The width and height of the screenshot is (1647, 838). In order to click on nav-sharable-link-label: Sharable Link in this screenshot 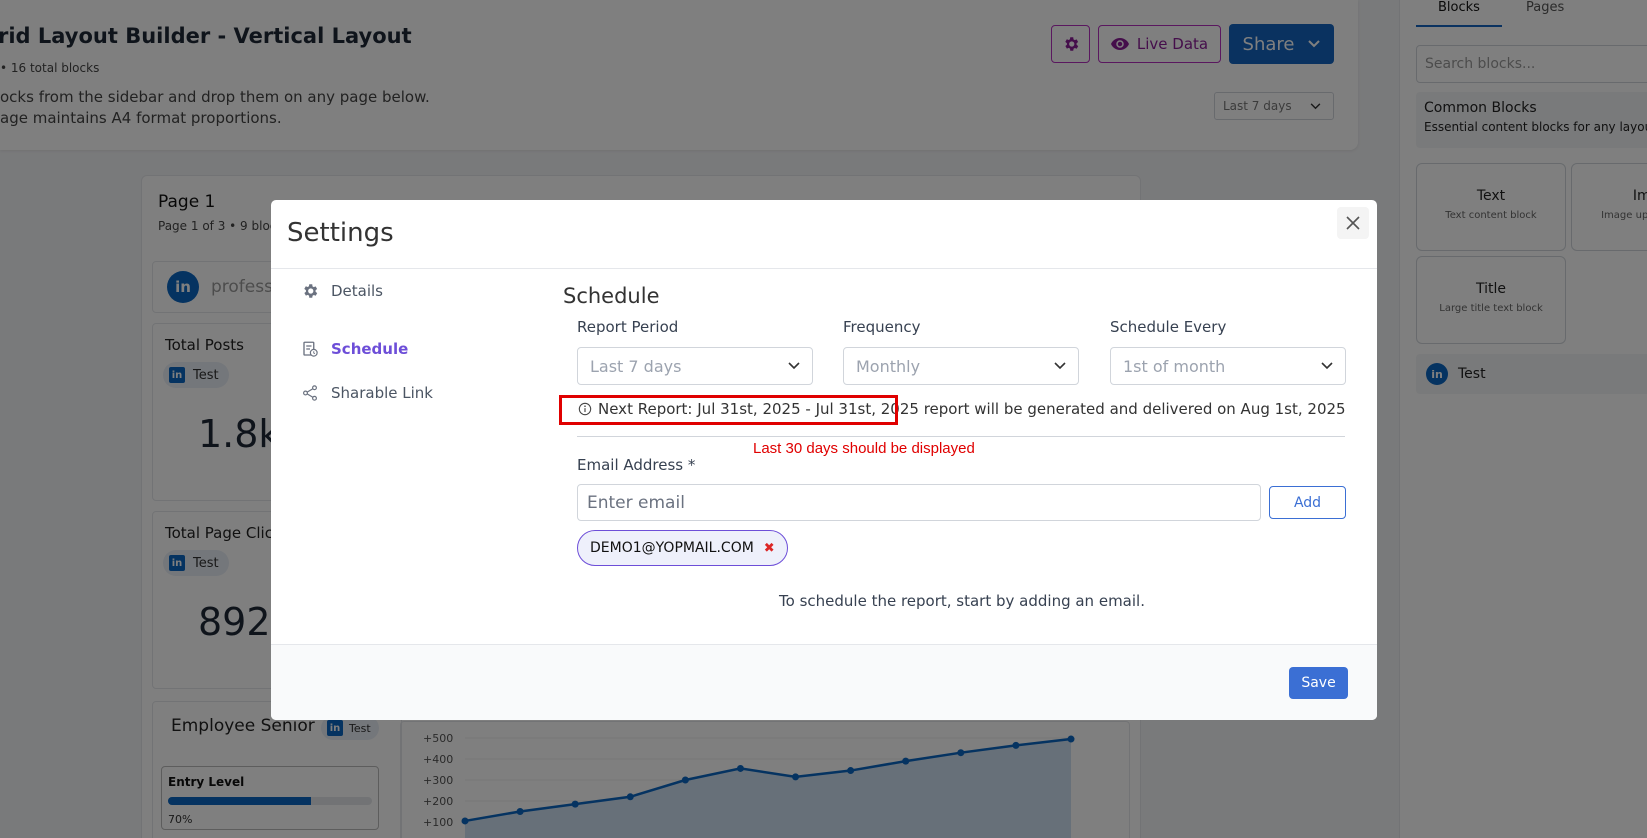, I will do `click(382, 393)`.